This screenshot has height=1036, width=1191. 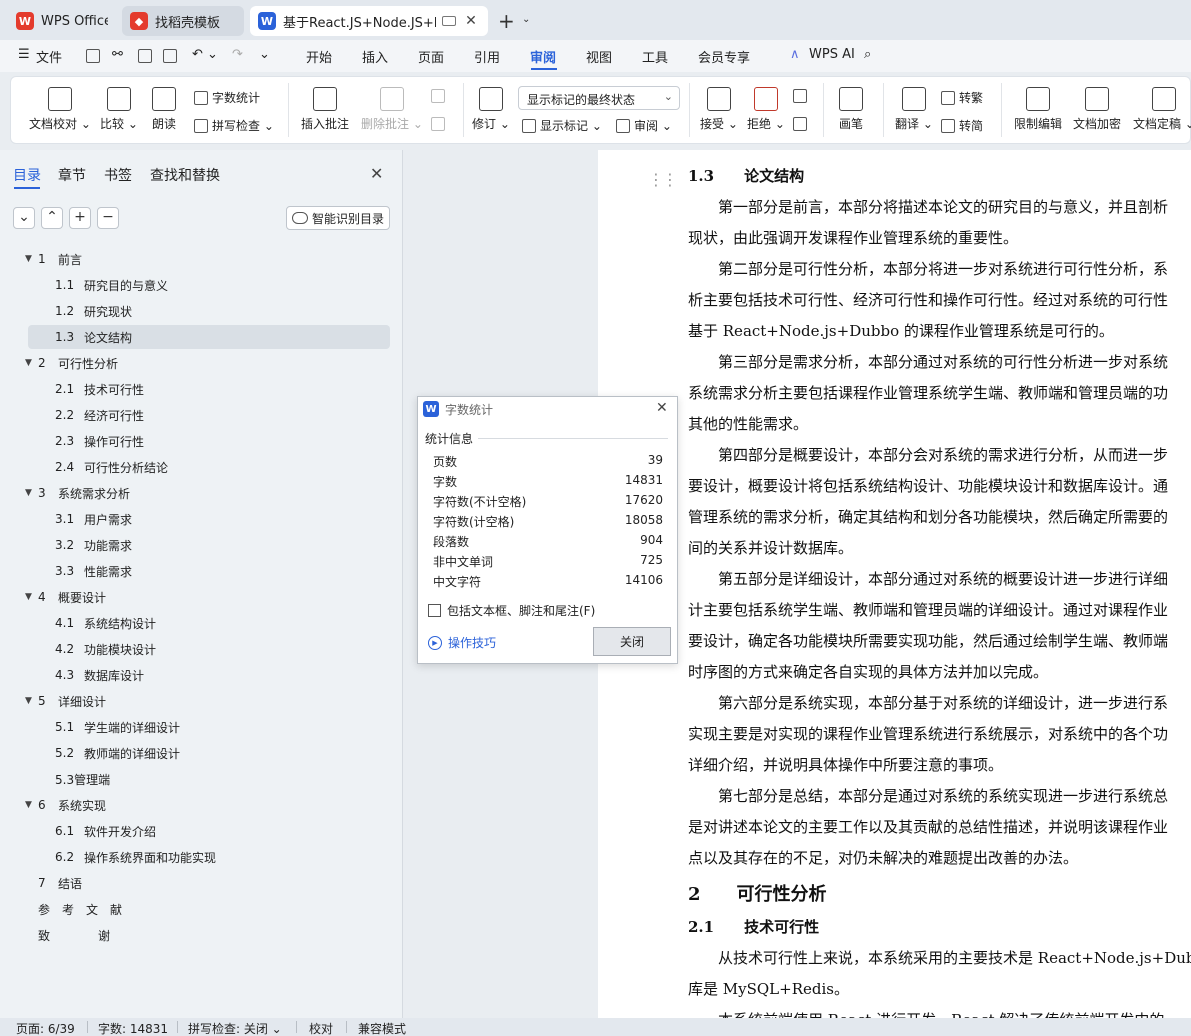 I want to click on print-preview-icon, so click(x=170, y=56).